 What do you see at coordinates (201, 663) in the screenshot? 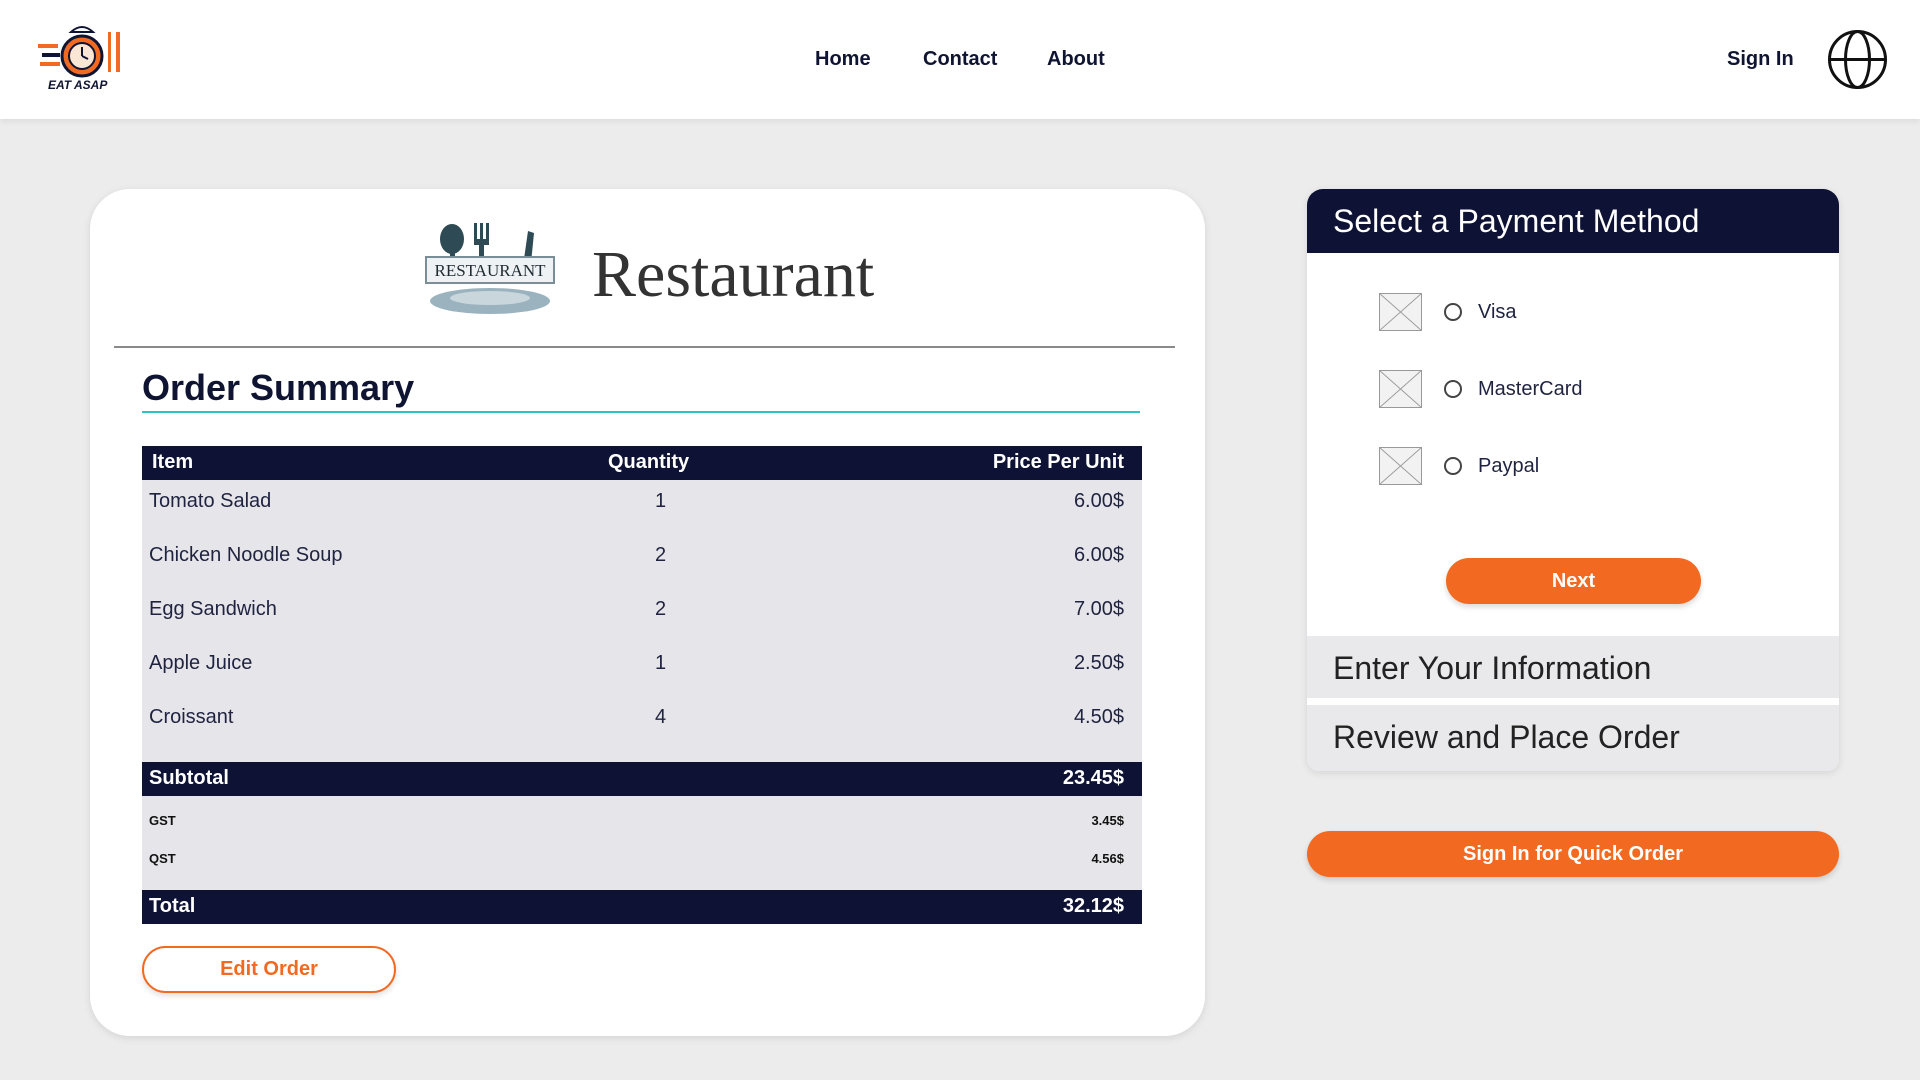
I see `item-name: Apple Juice` at bounding box center [201, 663].